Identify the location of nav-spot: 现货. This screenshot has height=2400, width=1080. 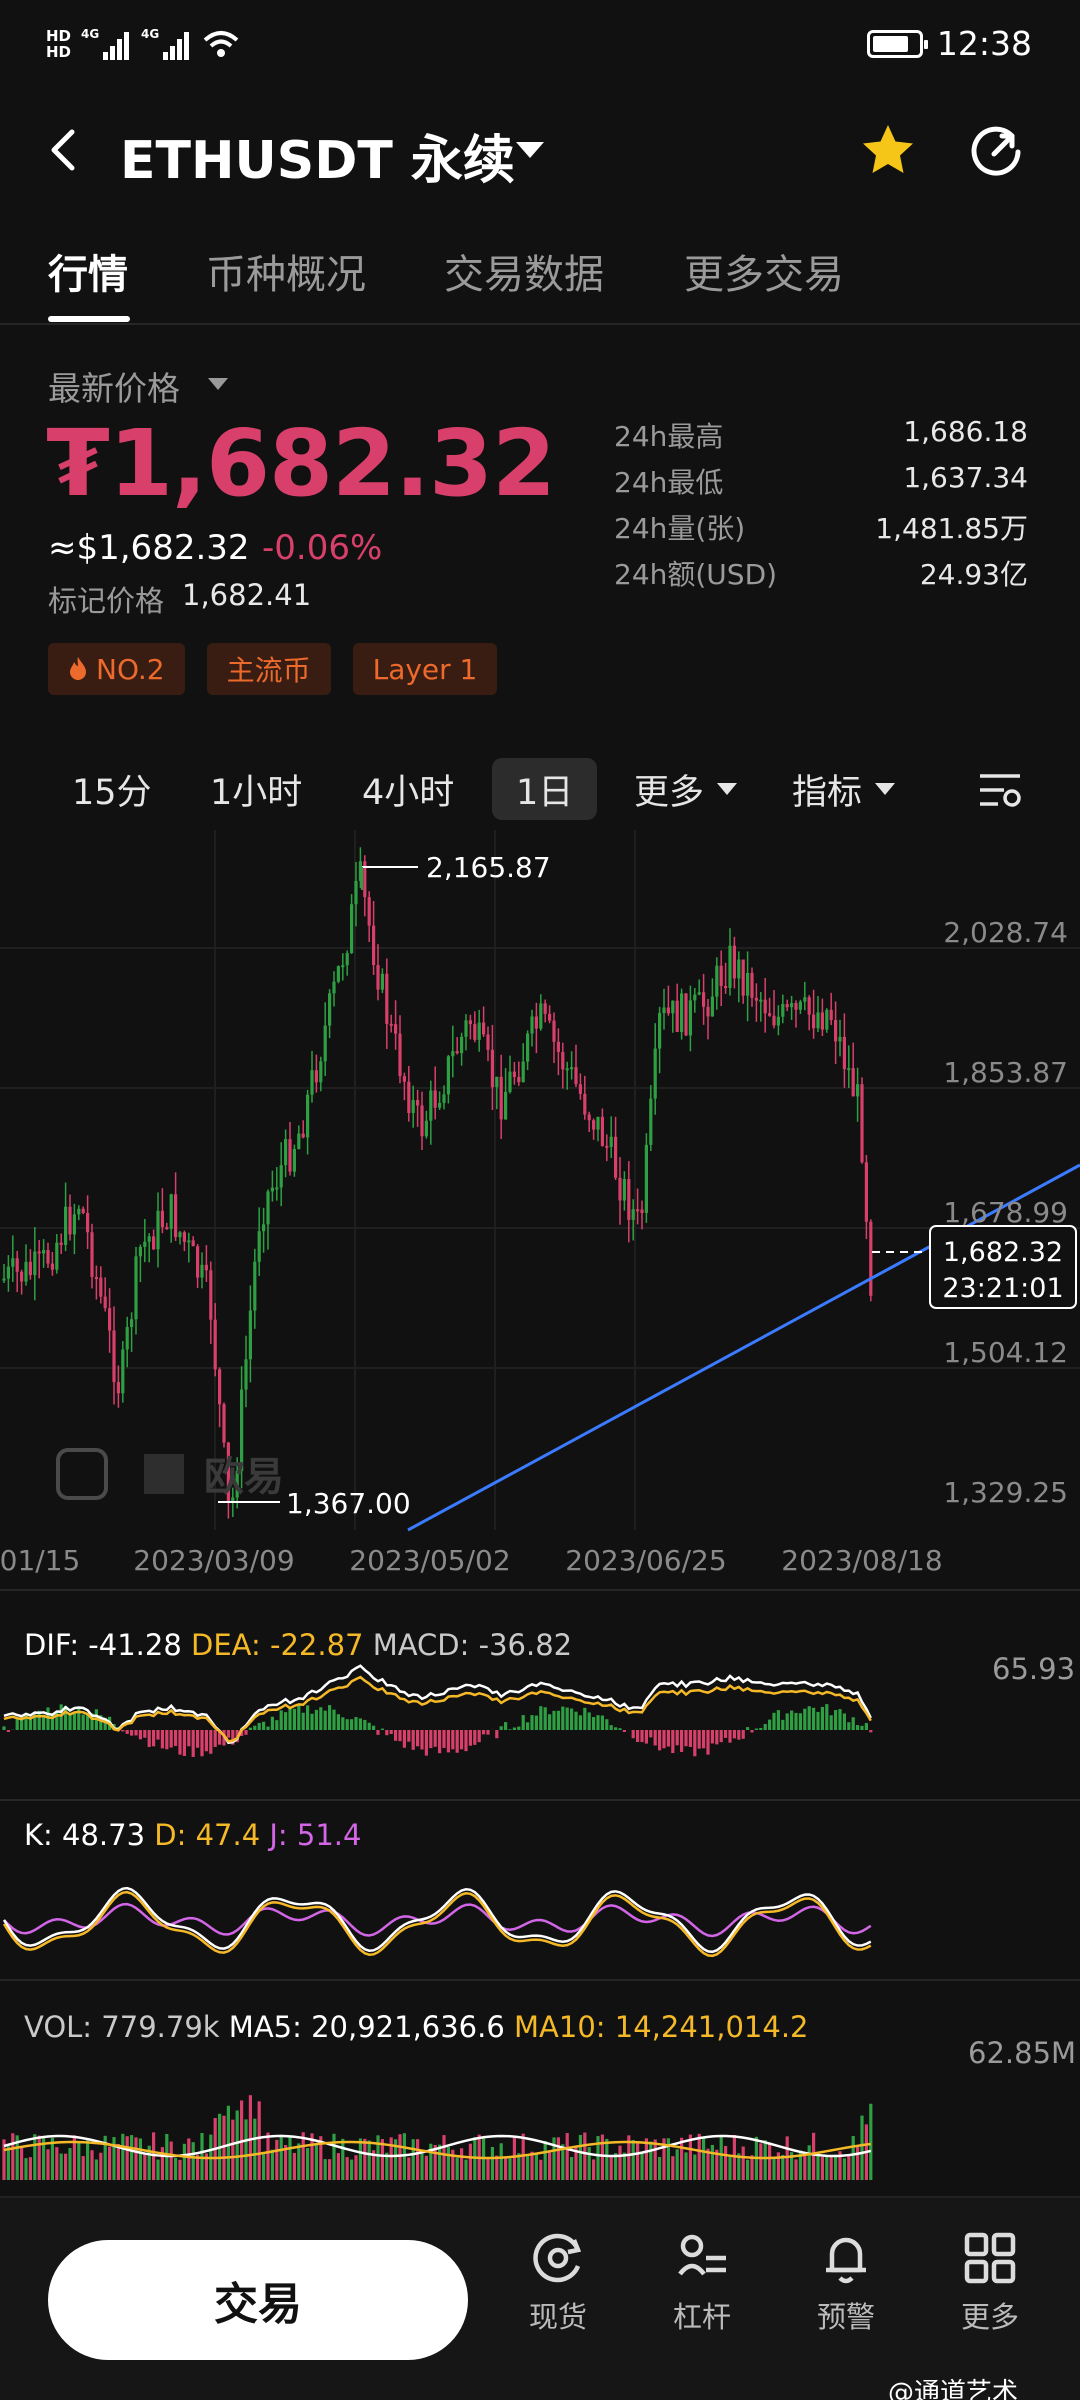
(558, 2300).